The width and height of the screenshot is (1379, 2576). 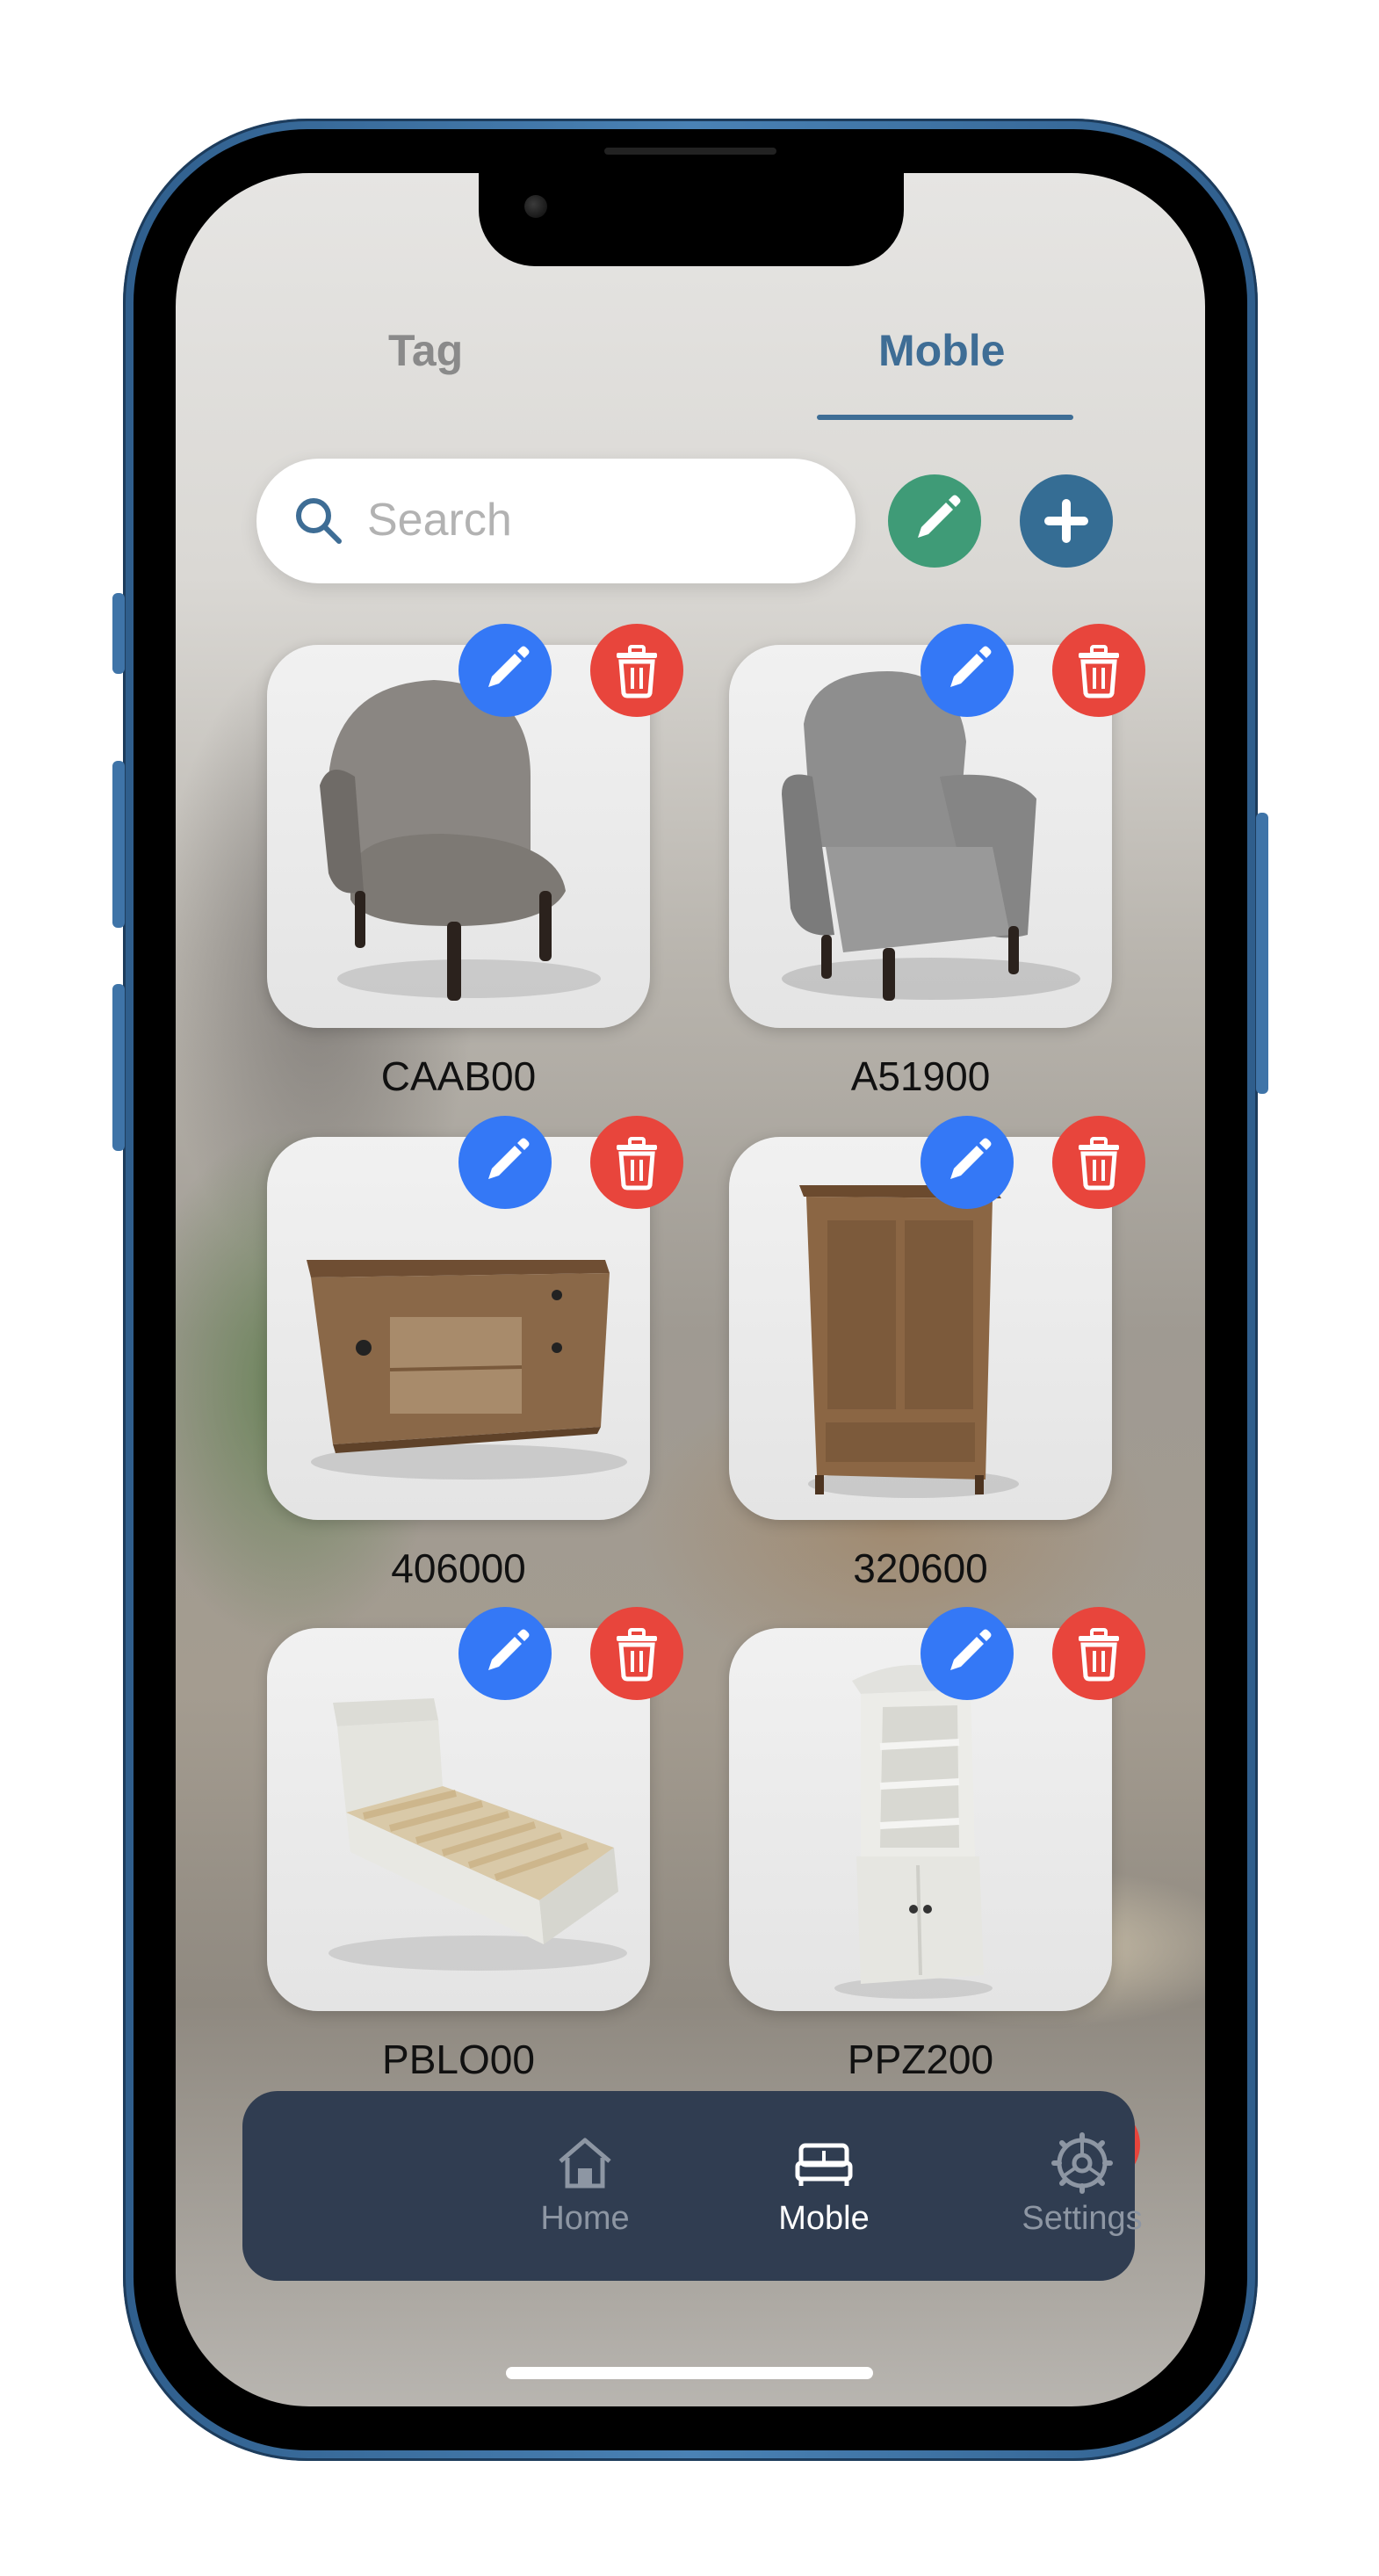 I want to click on item-code: A51900, so click(x=921, y=1076).